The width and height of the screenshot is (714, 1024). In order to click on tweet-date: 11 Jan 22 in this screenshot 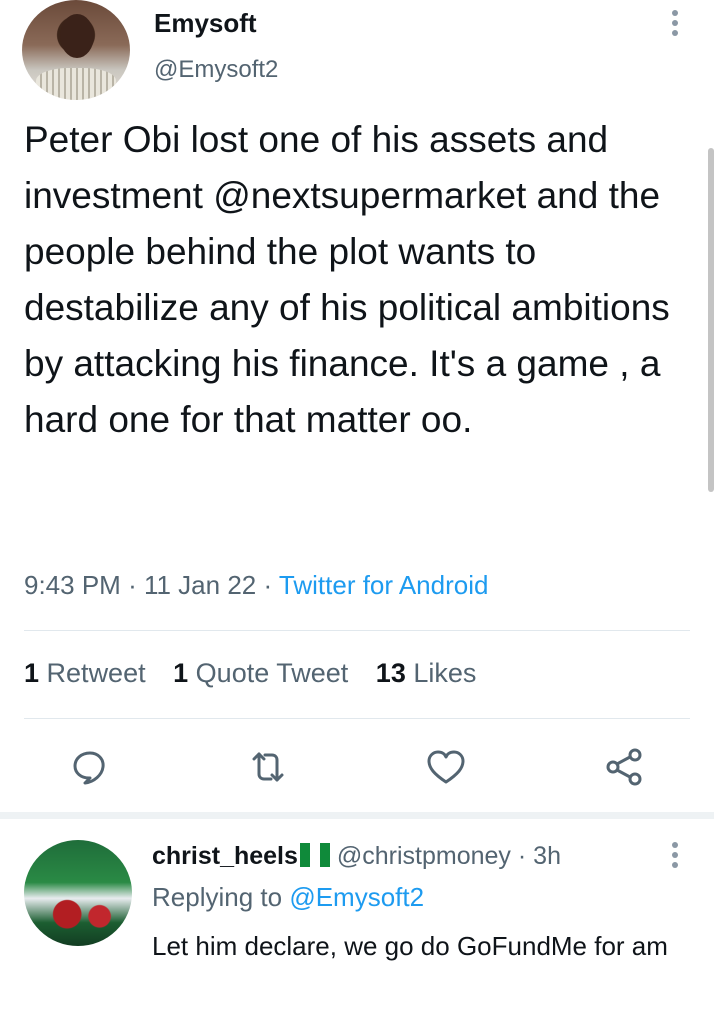, I will do `click(200, 585)`.